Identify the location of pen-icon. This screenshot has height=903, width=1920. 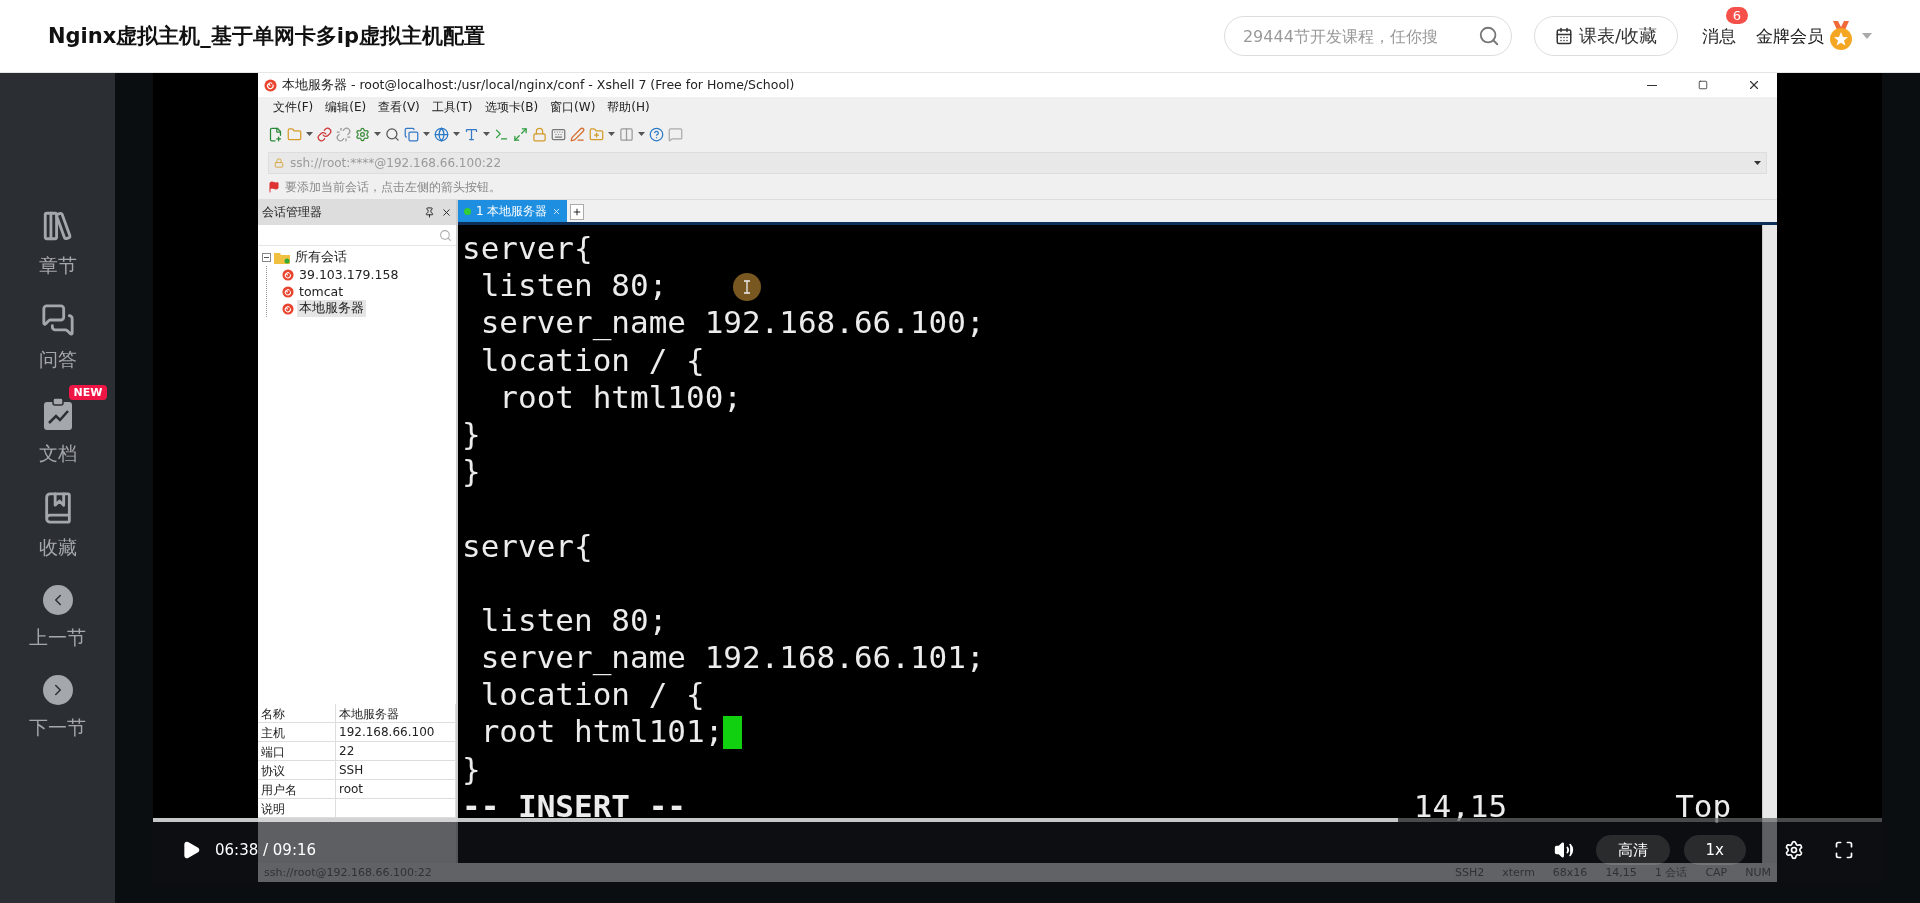
(577, 134).